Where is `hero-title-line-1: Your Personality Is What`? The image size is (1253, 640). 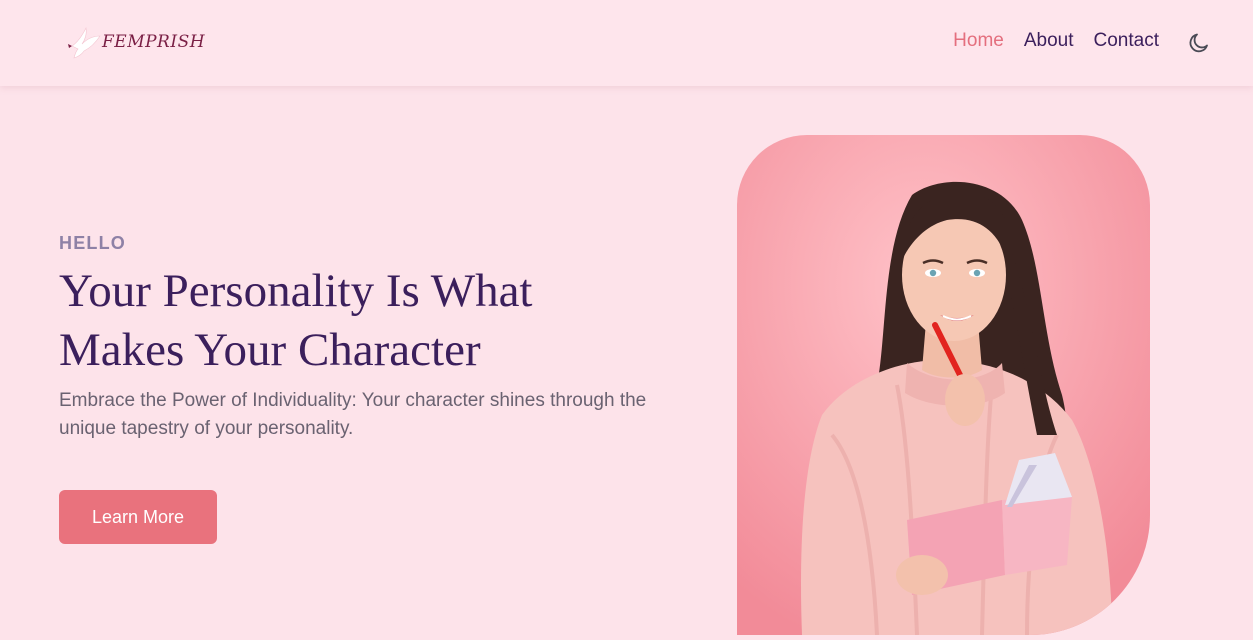
hero-title-line-1: Your Personality Is What is located at coordinates (296, 291).